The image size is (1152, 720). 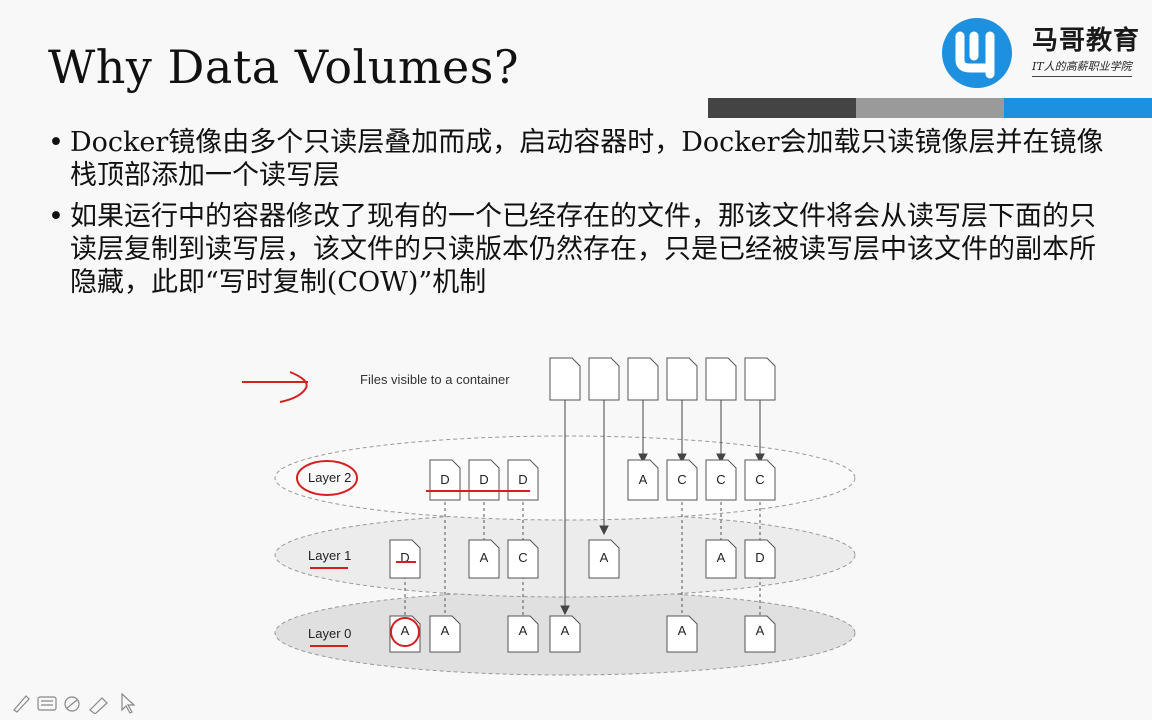 I want to click on highlighter-icon, so click(x=98, y=705).